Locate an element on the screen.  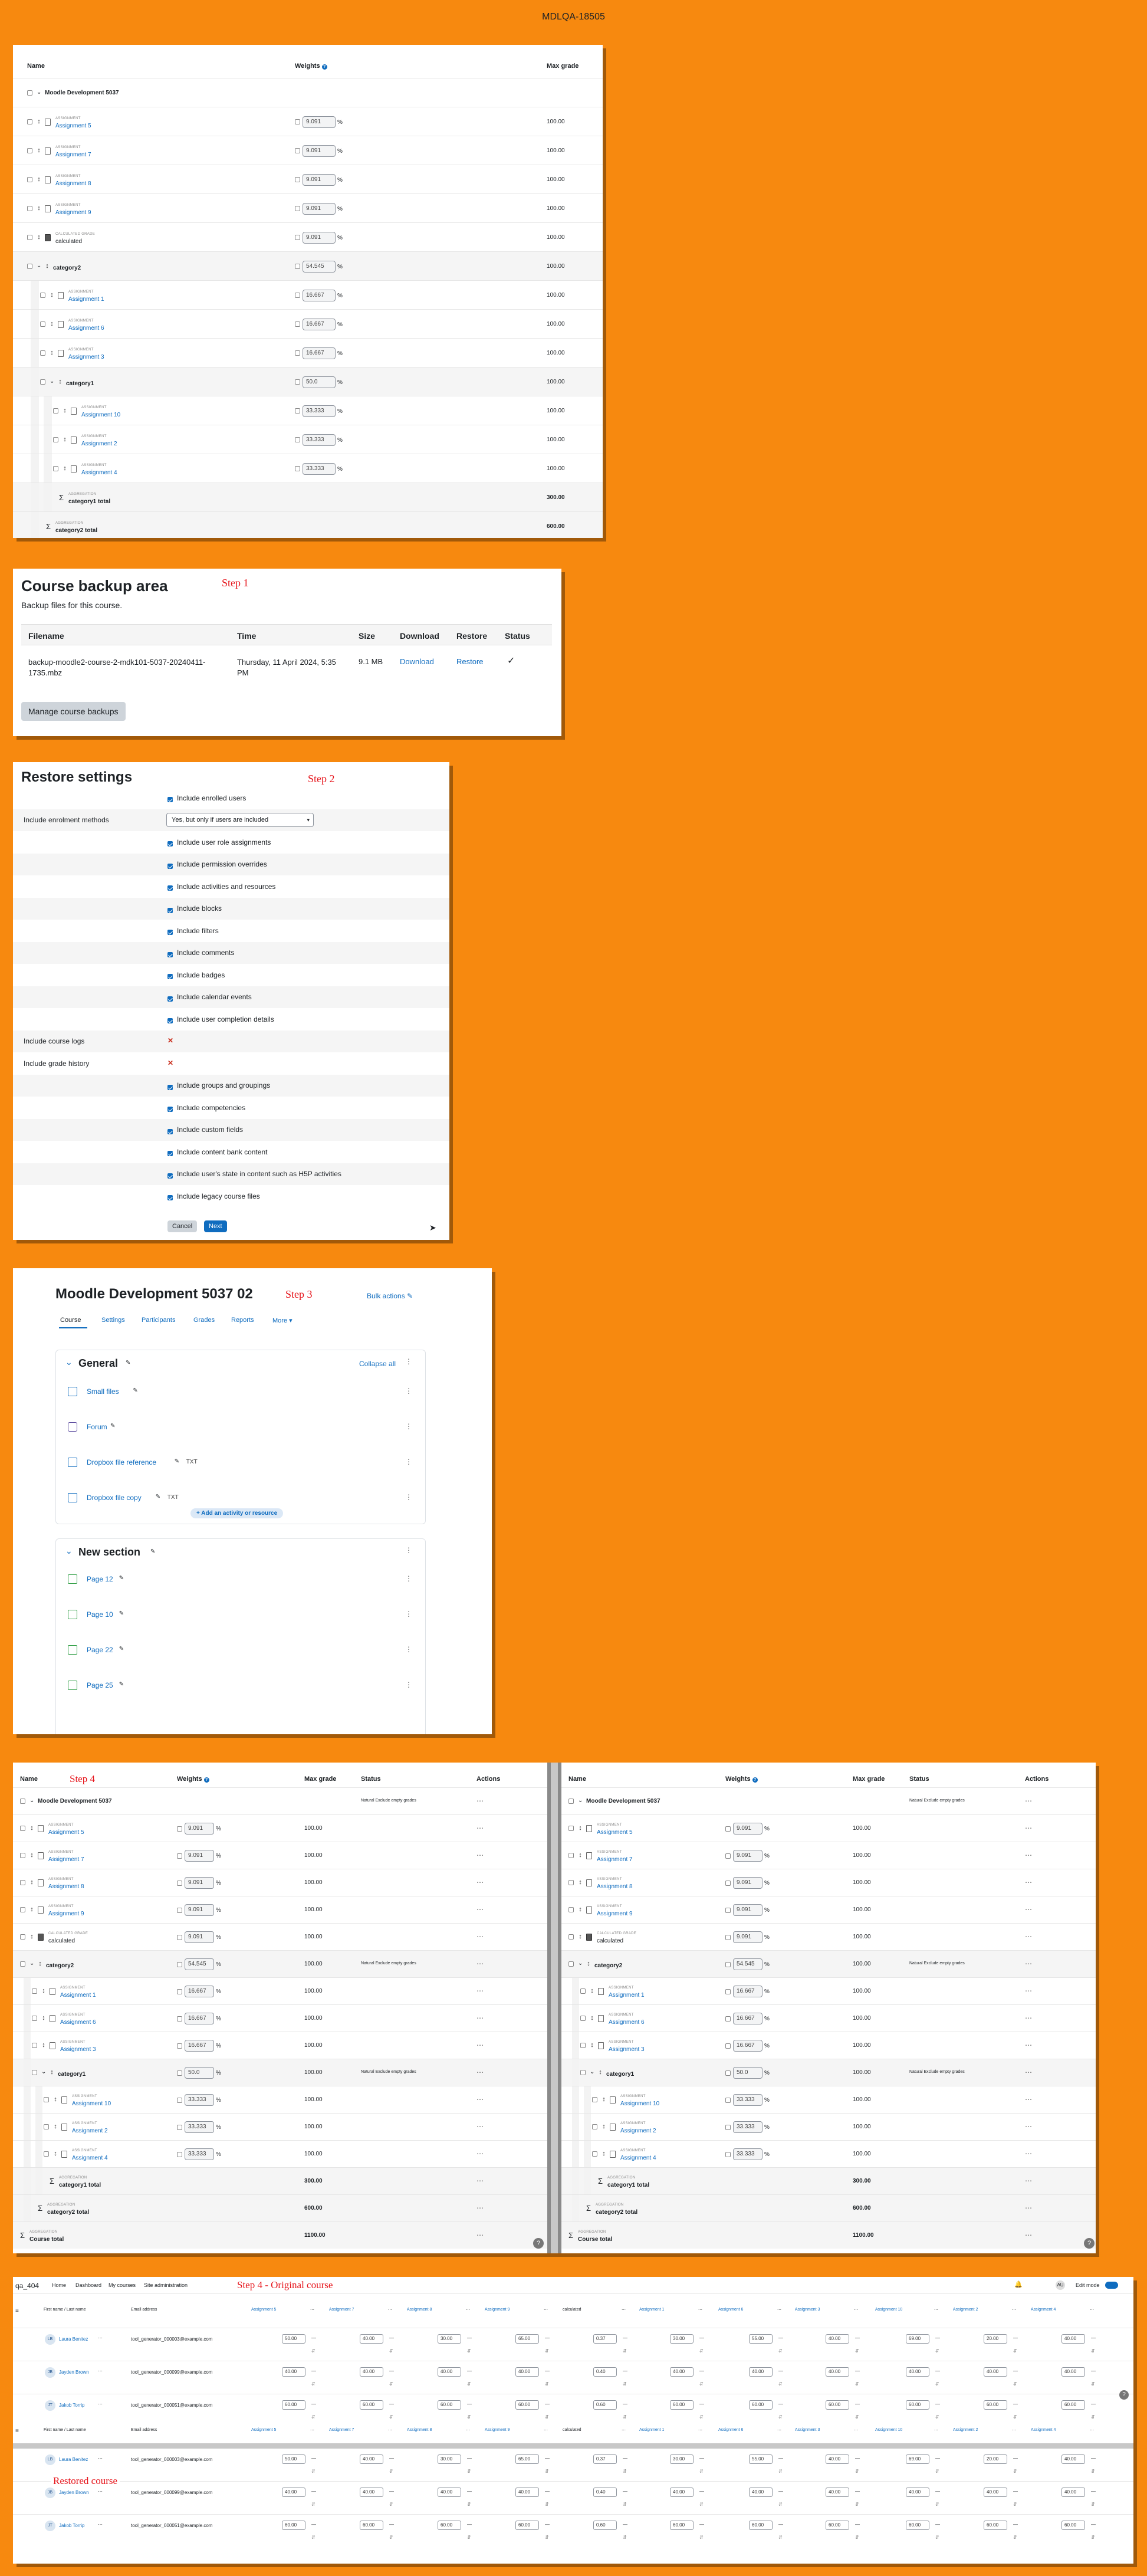
assignment-column-header: Assignment 2 is located at coordinates (985, 2430).